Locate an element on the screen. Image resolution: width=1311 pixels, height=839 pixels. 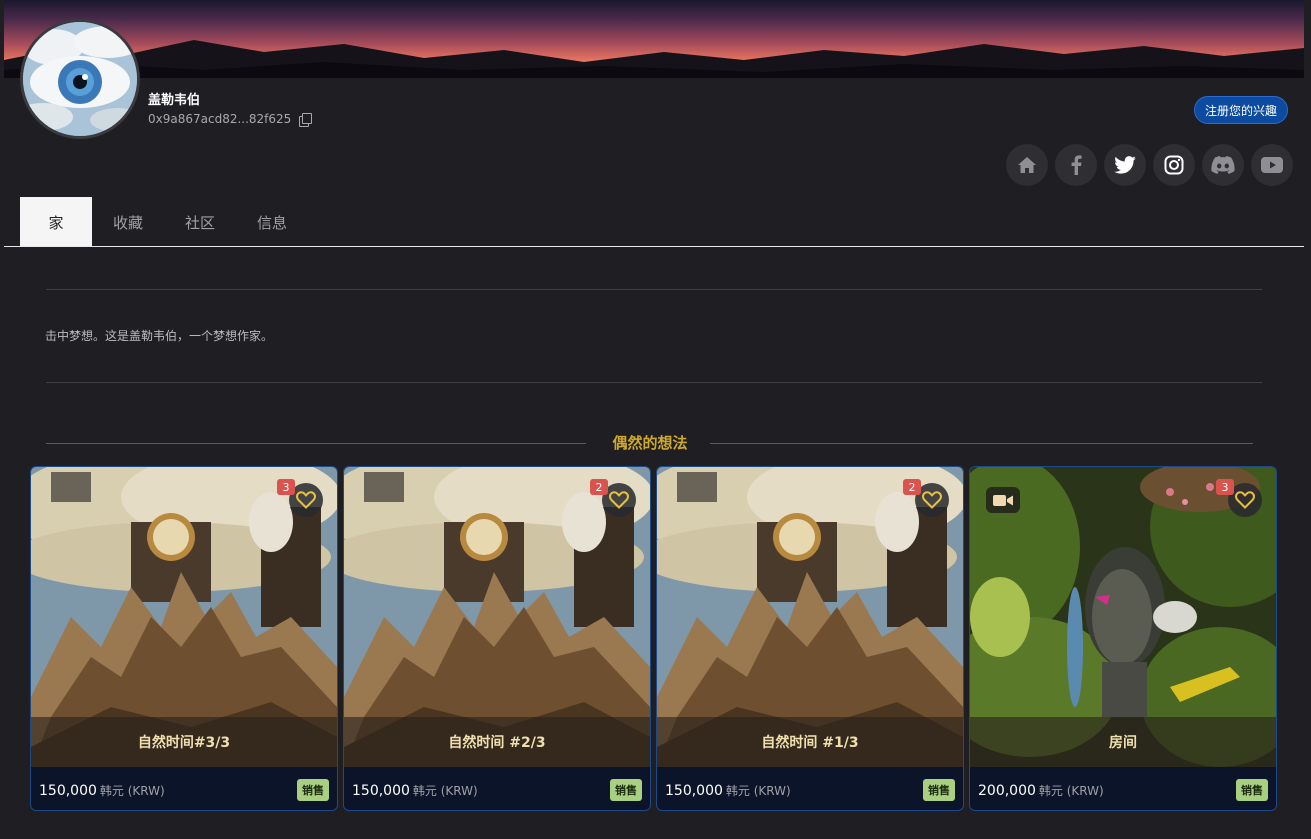
wallet-address: 0x9a867acd82...82f625 is located at coordinates (230, 119).